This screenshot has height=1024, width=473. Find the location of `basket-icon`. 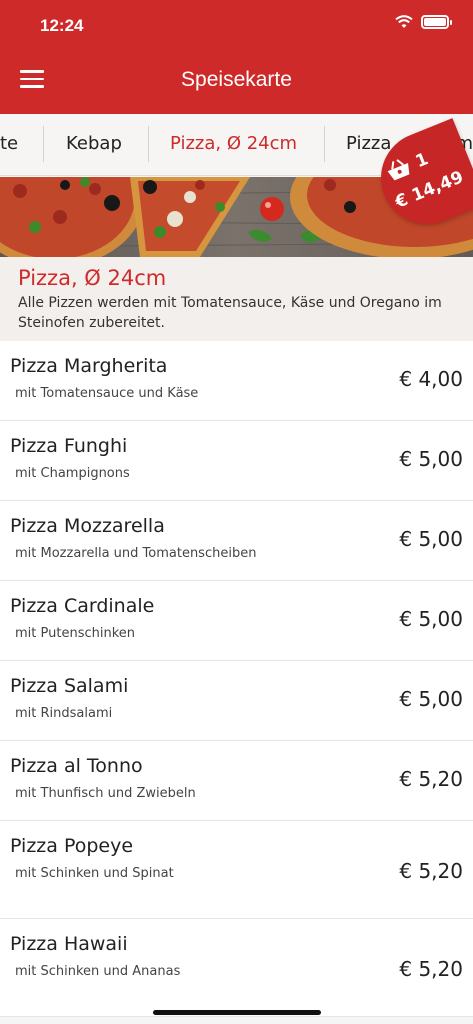

basket-icon is located at coordinates (399, 171).